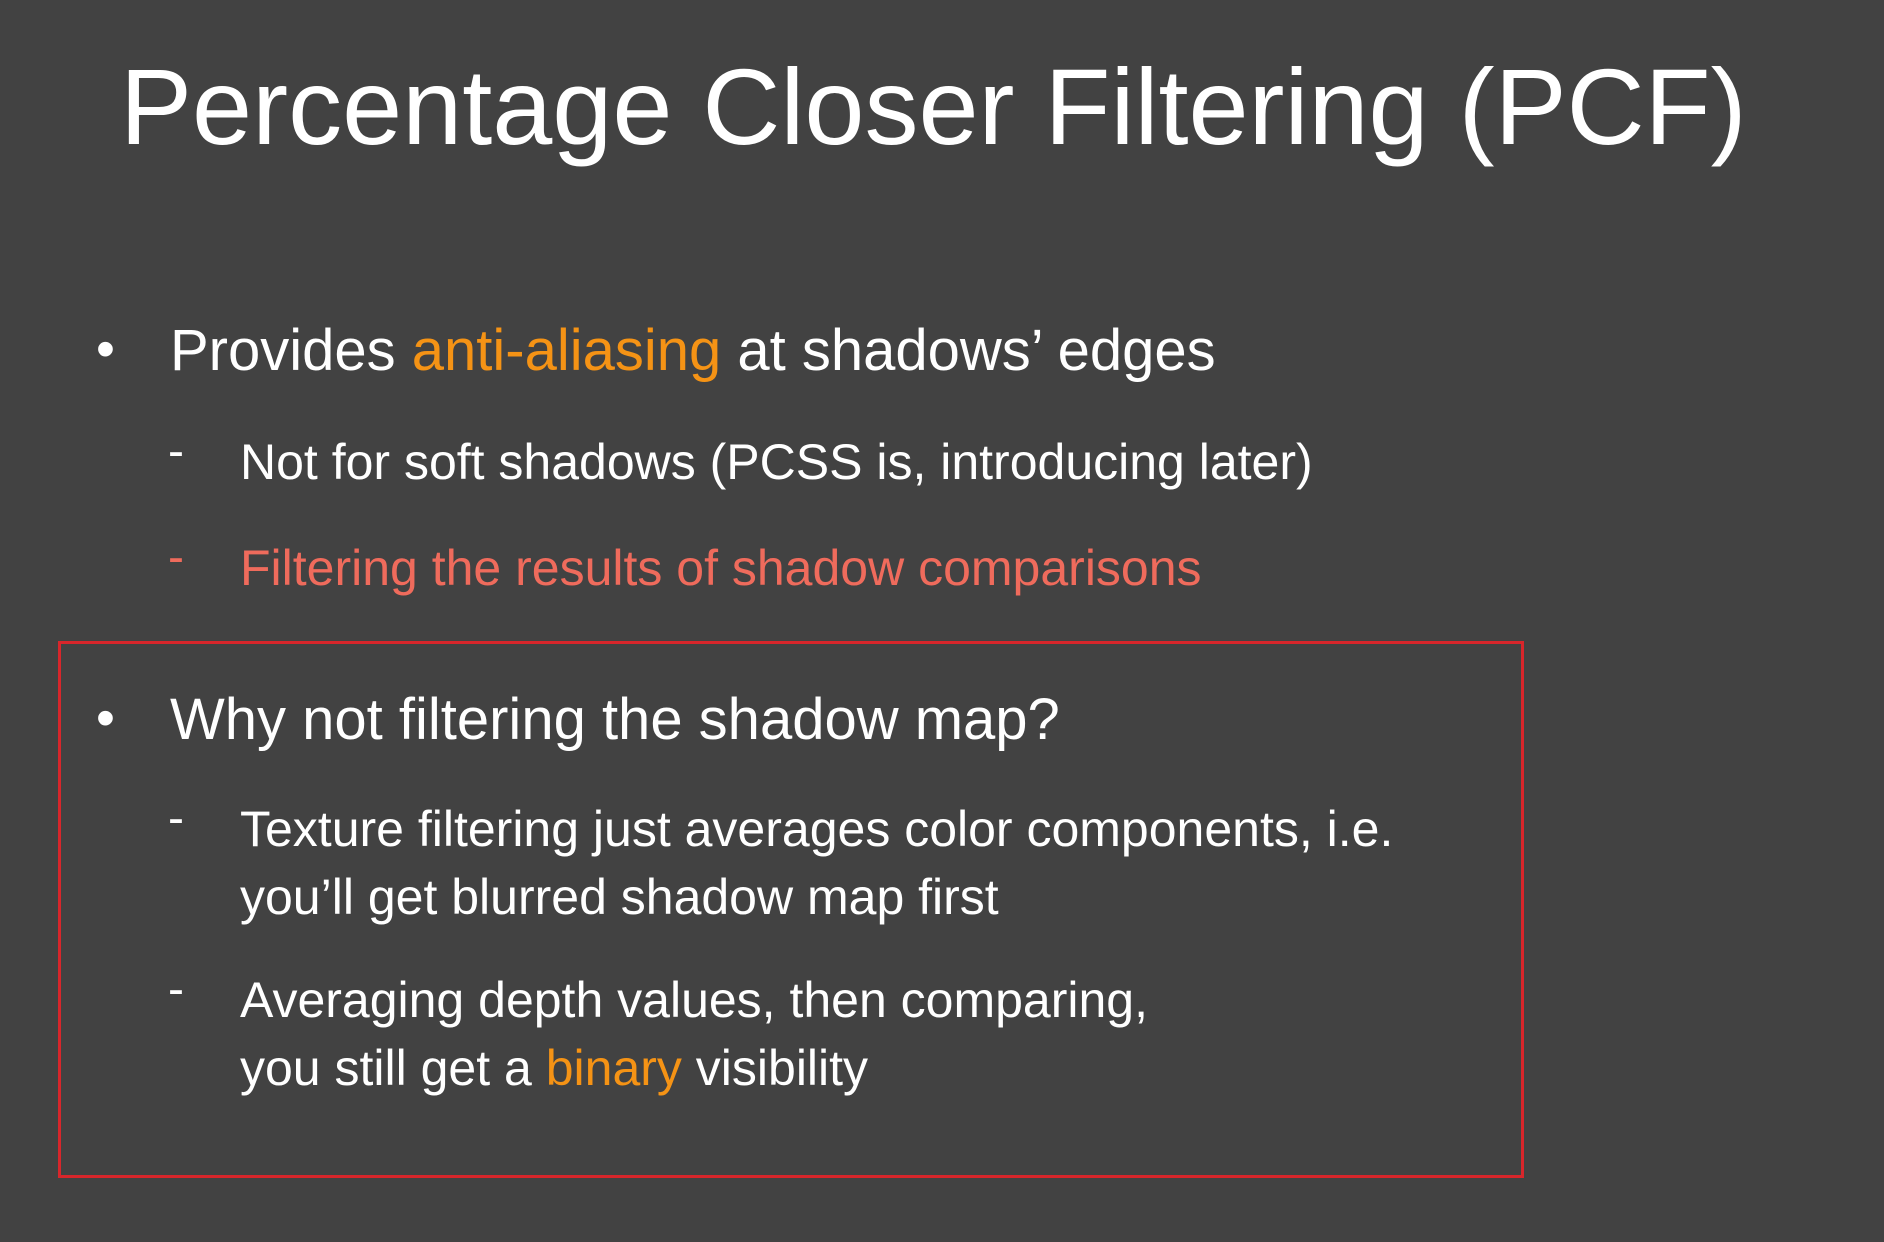 This screenshot has width=1884, height=1242. Describe the element at coordinates (775, 1068) in the screenshot. I see `sub-text-line2-post: visibility` at that location.